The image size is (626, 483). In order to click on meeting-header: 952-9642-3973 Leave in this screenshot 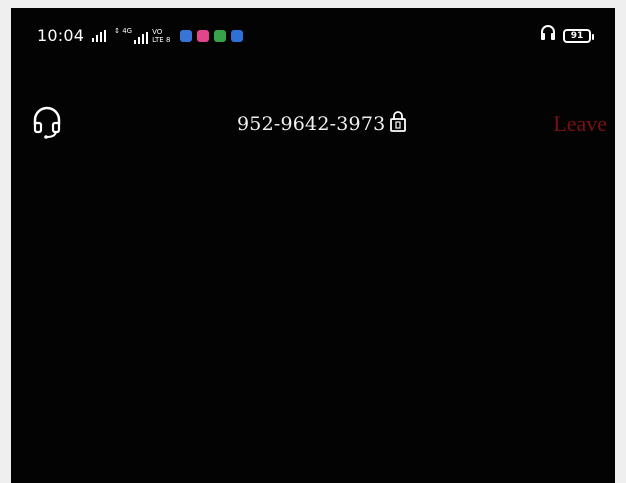, I will do `click(313, 120)`.